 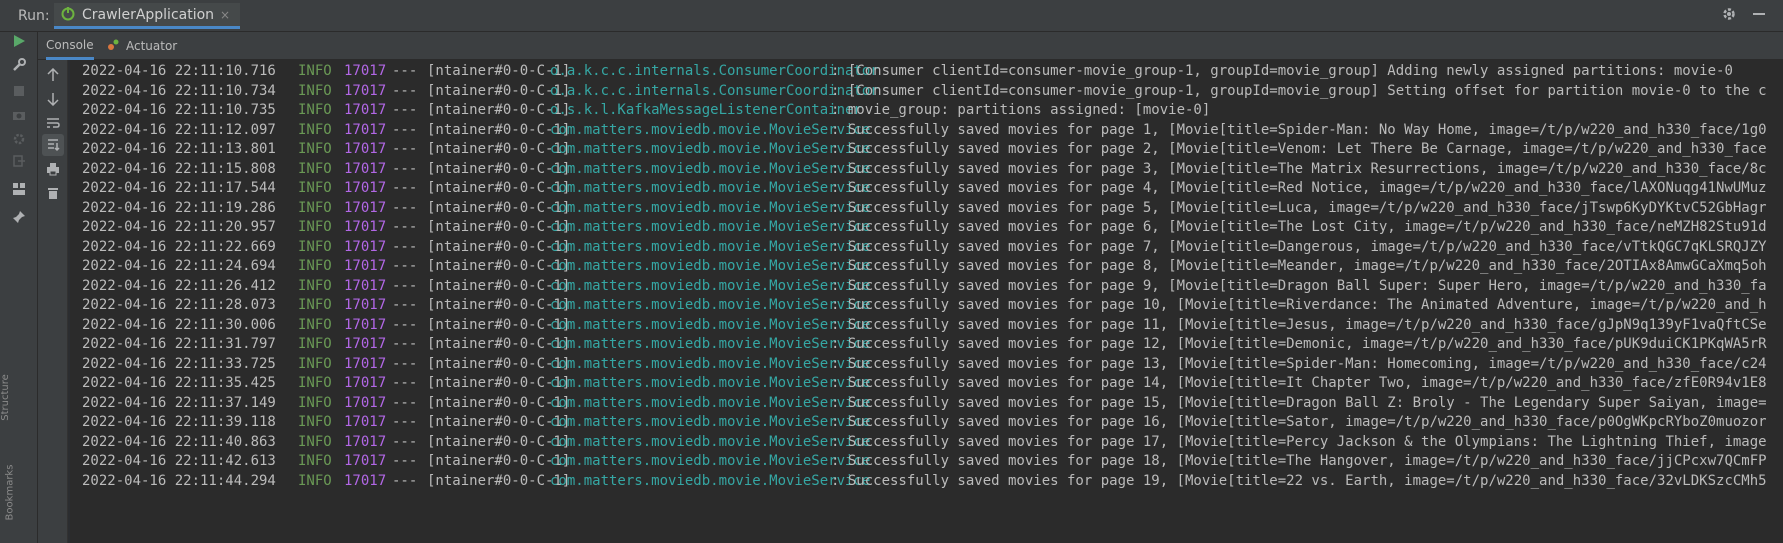 I want to click on console-tab-bar: Console Actuator, so click(x=910, y=46).